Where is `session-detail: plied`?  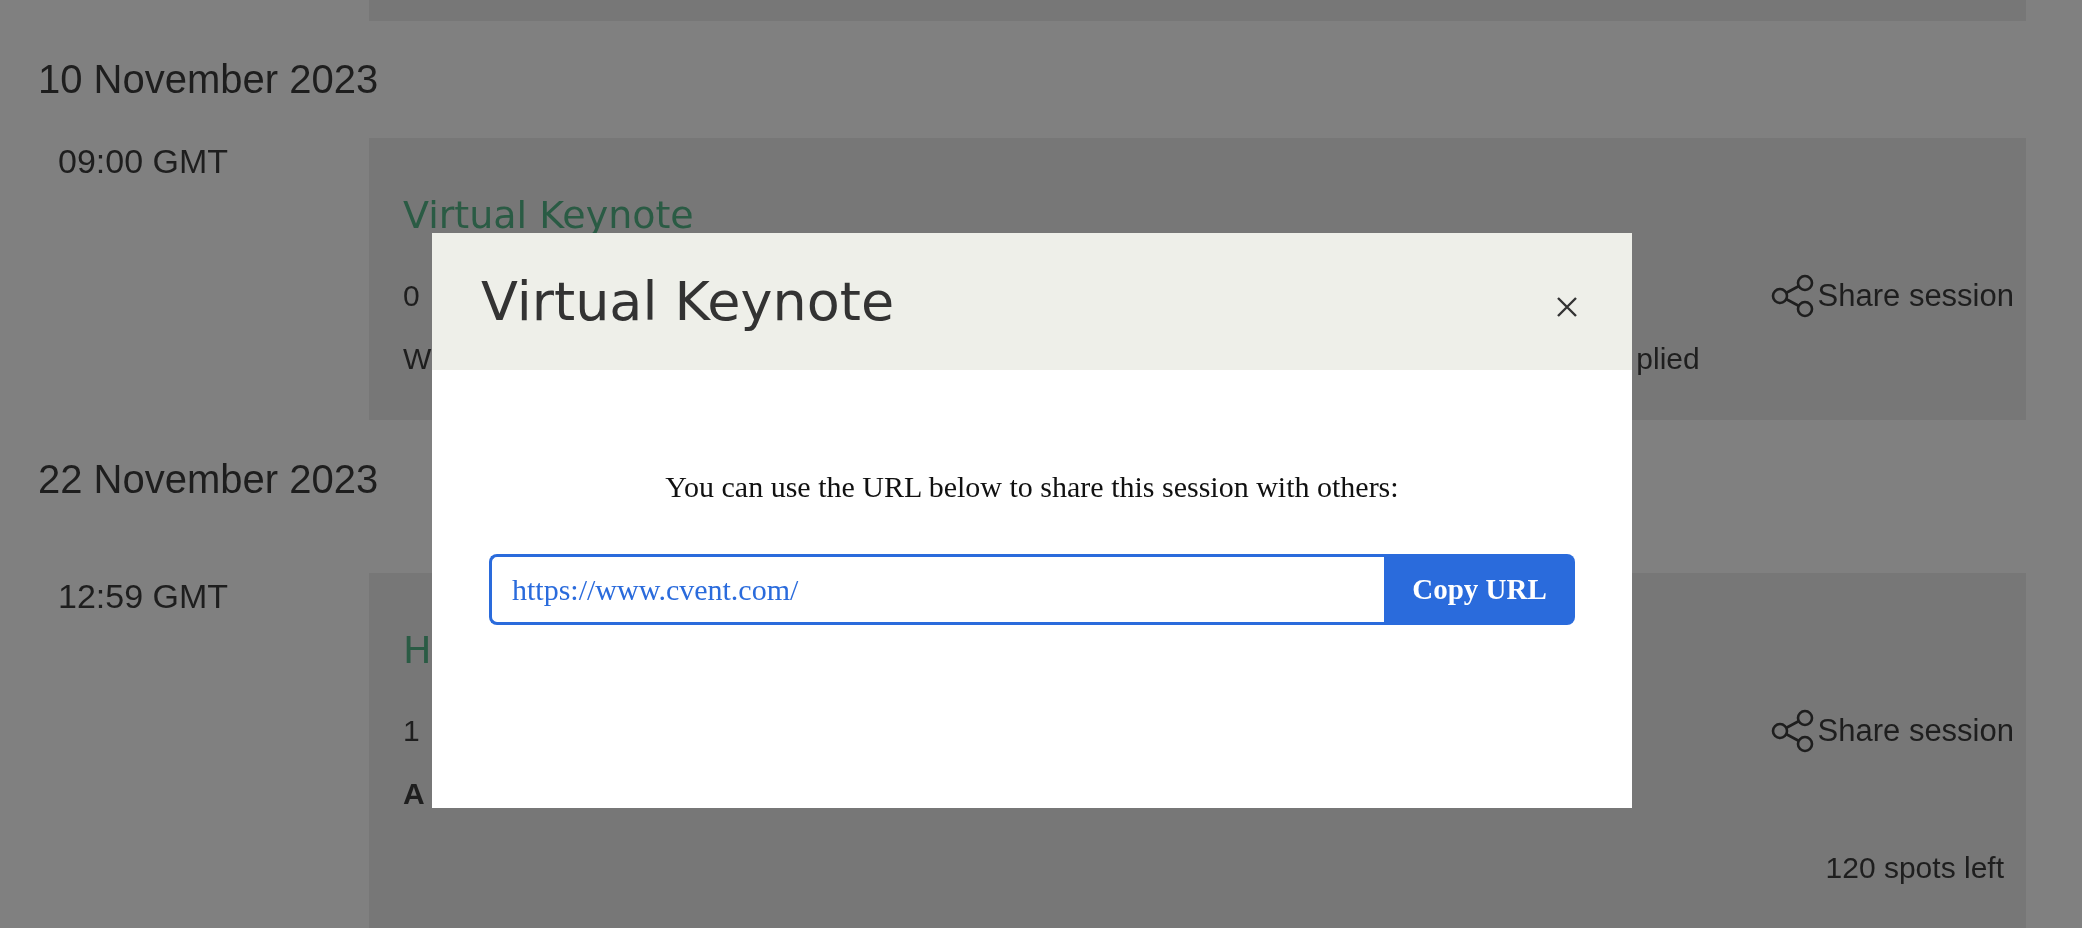
session-detail: plied is located at coordinates (1668, 359).